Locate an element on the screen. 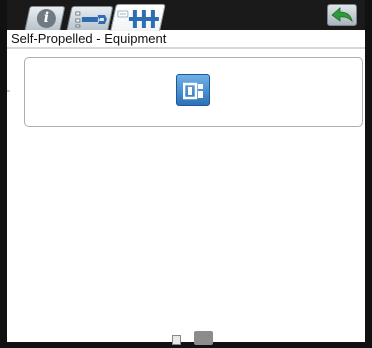 The image size is (372, 348). equipment-settings-button is located at coordinates (193, 90).